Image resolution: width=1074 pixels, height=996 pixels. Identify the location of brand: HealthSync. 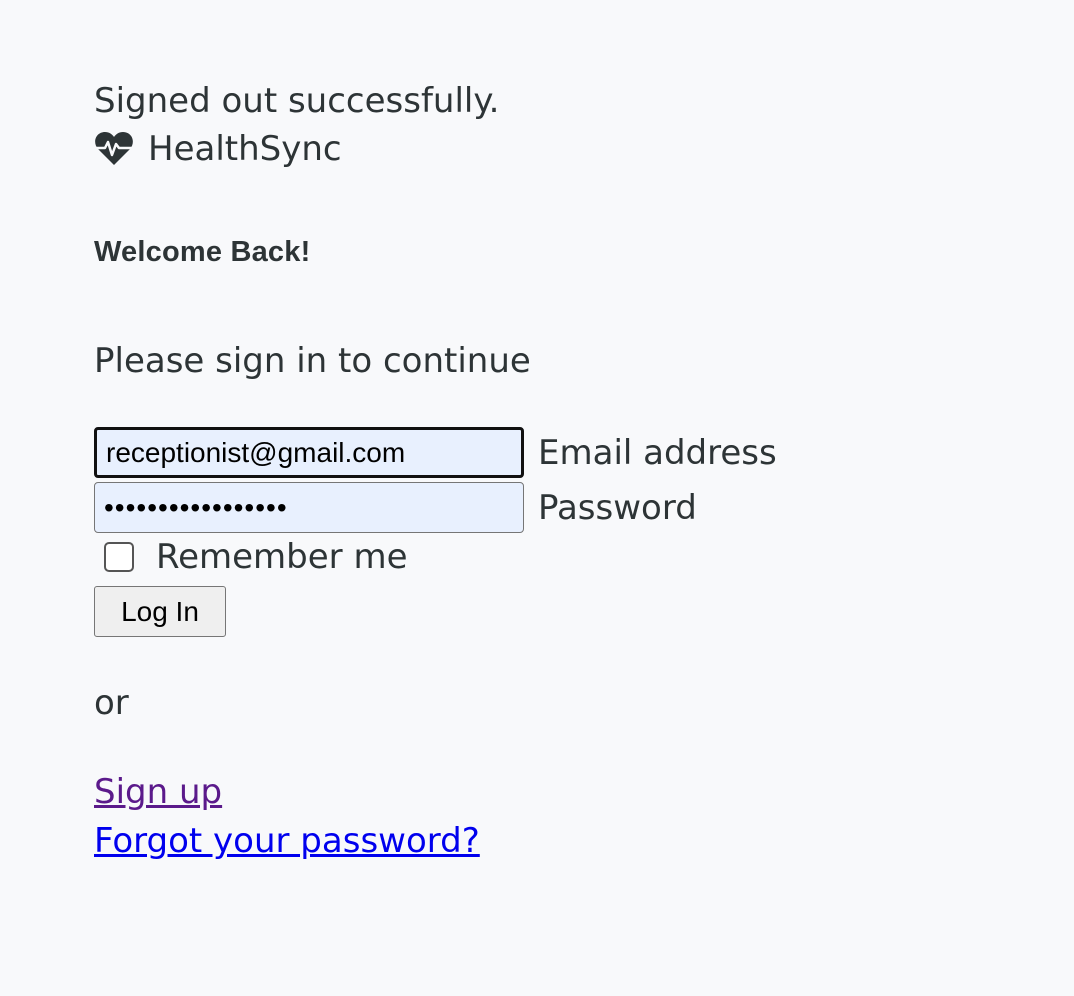
(218, 149).